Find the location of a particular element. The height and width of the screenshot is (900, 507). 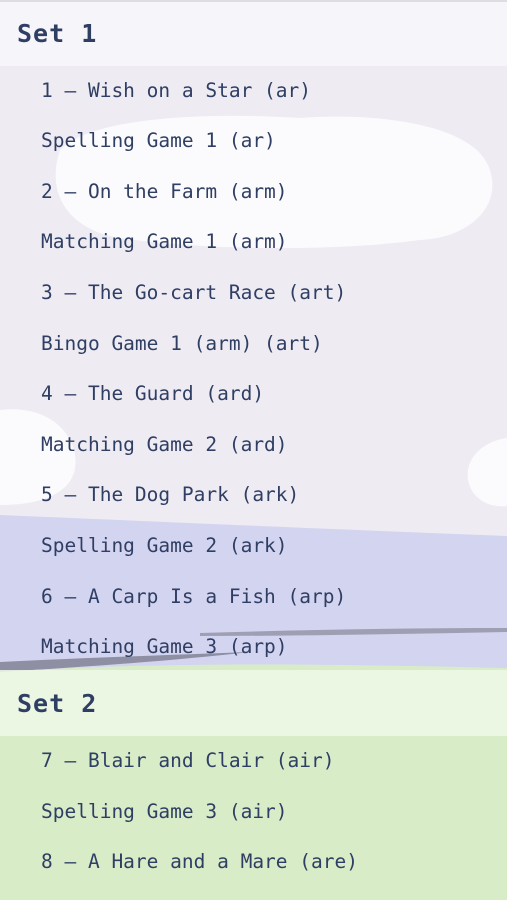

lesson-item-4: 4 — The Guard (ard) is located at coordinates (253, 393).